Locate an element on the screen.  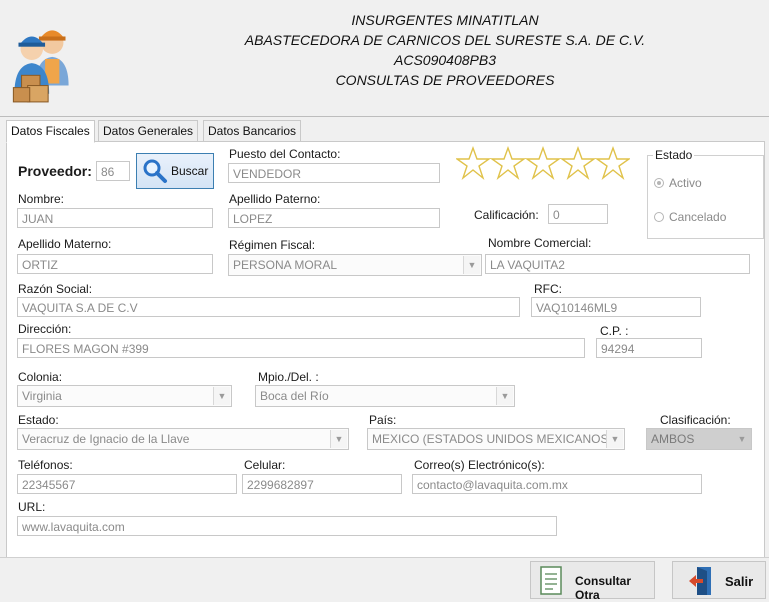
proveedor-label: Proveedor: is located at coordinates (55, 171).